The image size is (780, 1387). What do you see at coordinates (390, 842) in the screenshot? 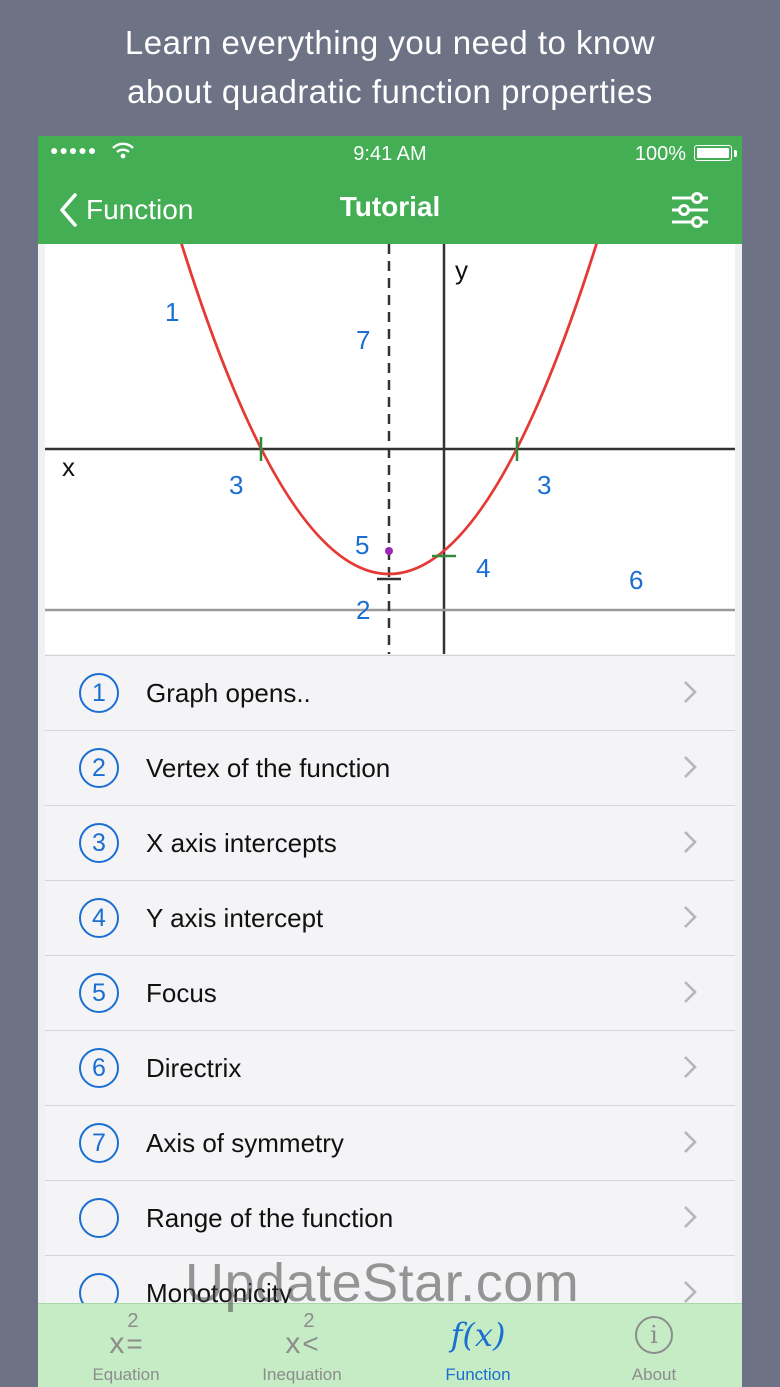
I see `list-item-x-intercepts: 3 X axis intercepts` at bounding box center [390, 842].